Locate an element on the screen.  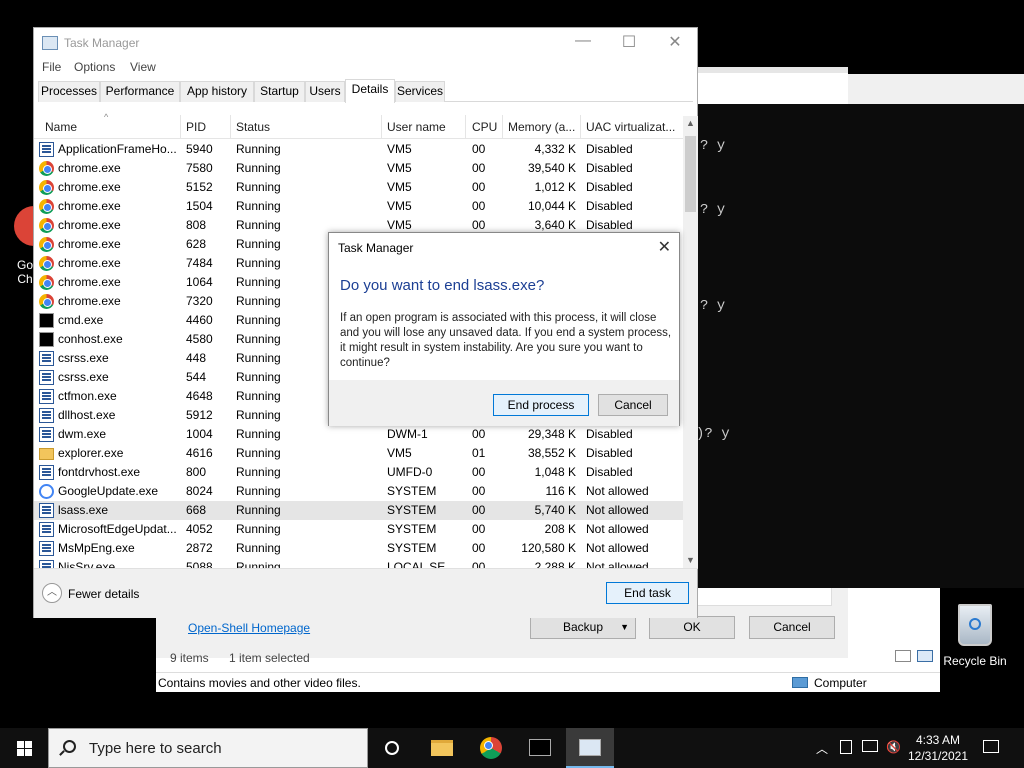
desktop-recycle-bin: Recycle Bin is located at coordinates (975, 636).